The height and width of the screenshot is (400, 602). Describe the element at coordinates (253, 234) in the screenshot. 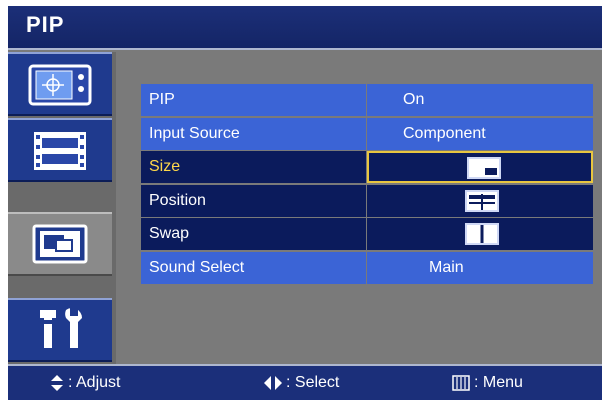

I see `row-label: Swap` at that location.